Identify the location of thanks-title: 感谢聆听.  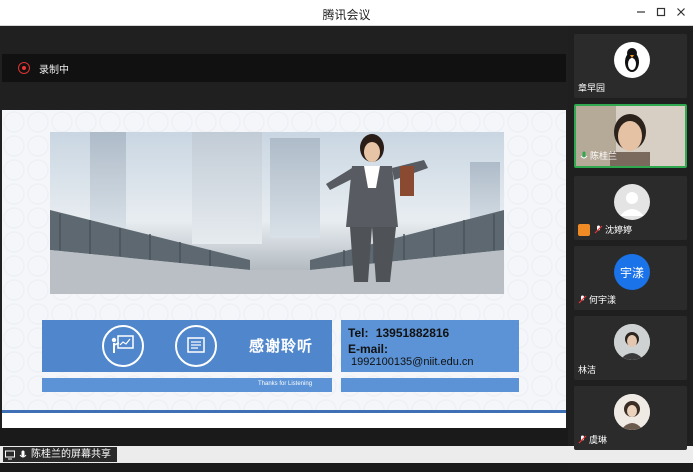
(281, 346).